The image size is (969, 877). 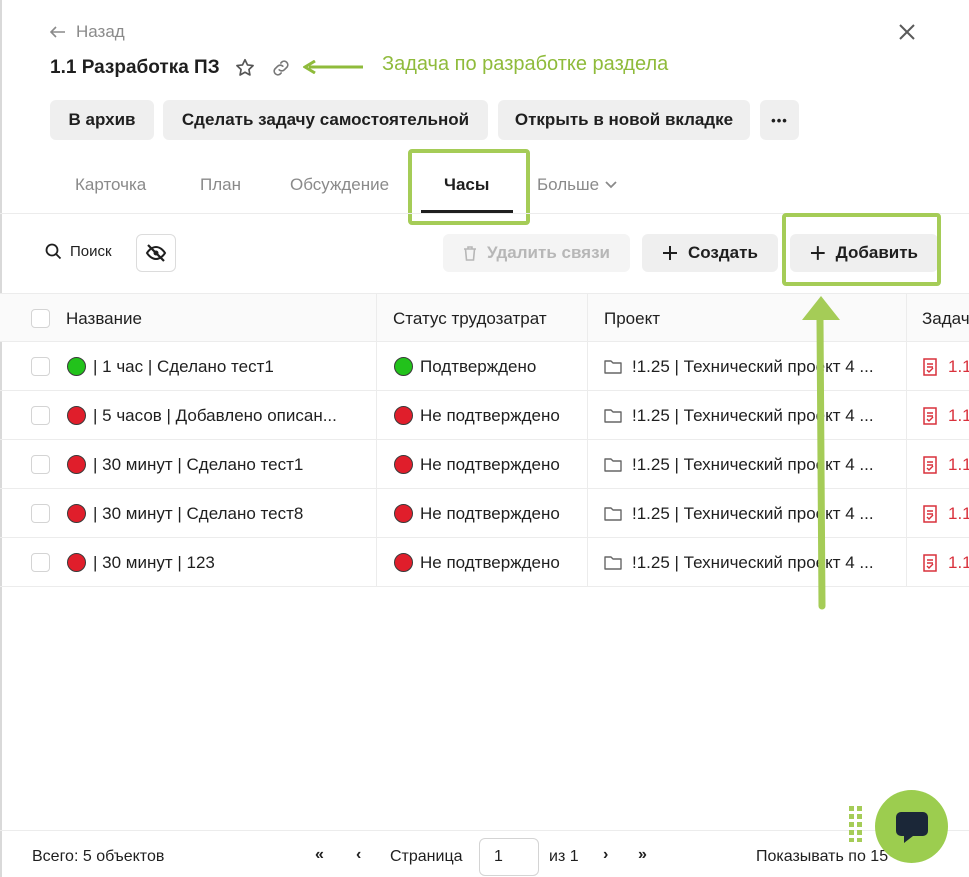 What do you see at coordinates (220, 185) in the screenshot?
I see `tab-plan: План` at bounding box center [220, 185].